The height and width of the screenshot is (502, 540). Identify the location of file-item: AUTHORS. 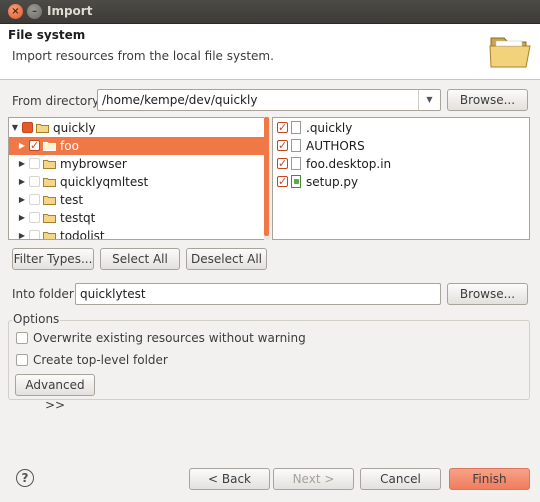
(401, 146).